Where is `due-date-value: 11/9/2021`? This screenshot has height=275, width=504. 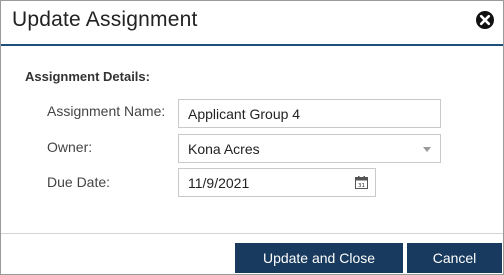 due-date-value: 11/9/2021 is located at coordinates (219, 182).